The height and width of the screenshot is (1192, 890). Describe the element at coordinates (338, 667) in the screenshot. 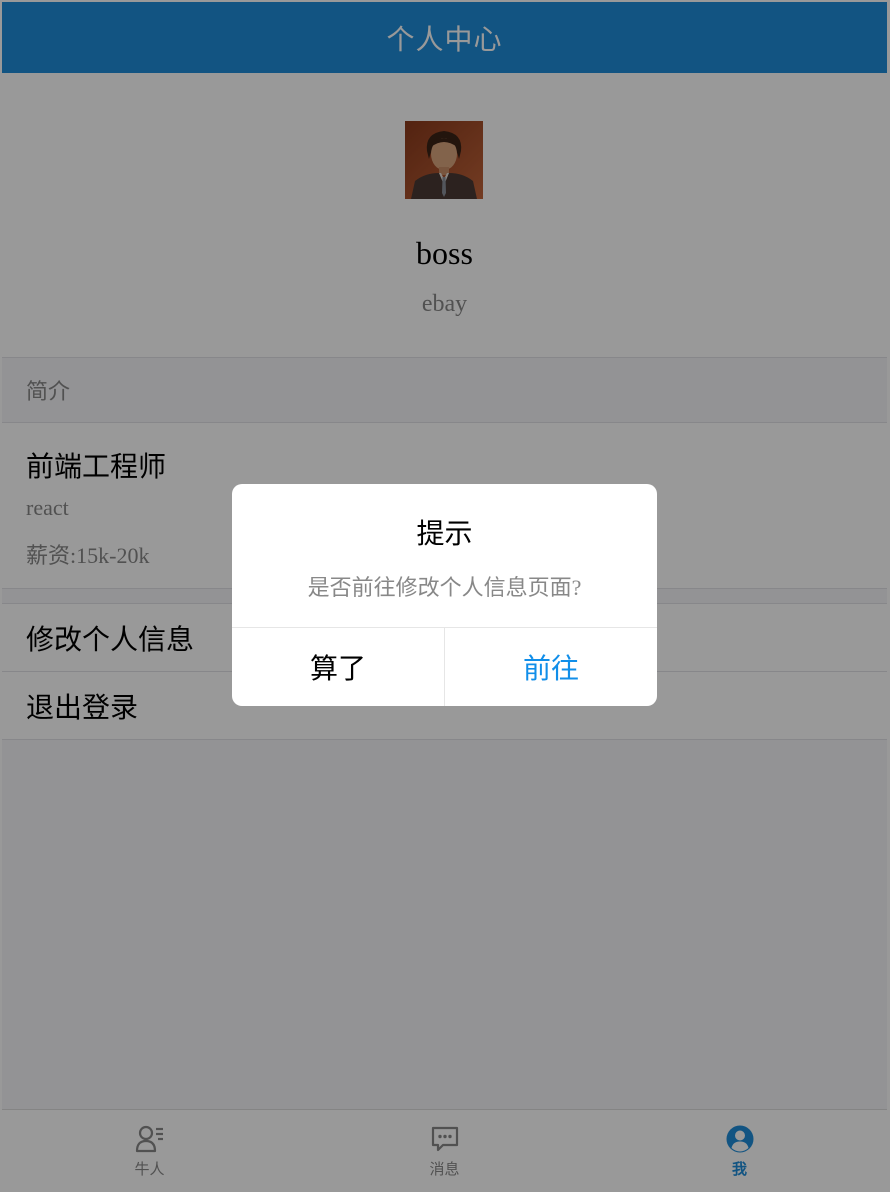

I see `cancel-button: 算了` at that location.